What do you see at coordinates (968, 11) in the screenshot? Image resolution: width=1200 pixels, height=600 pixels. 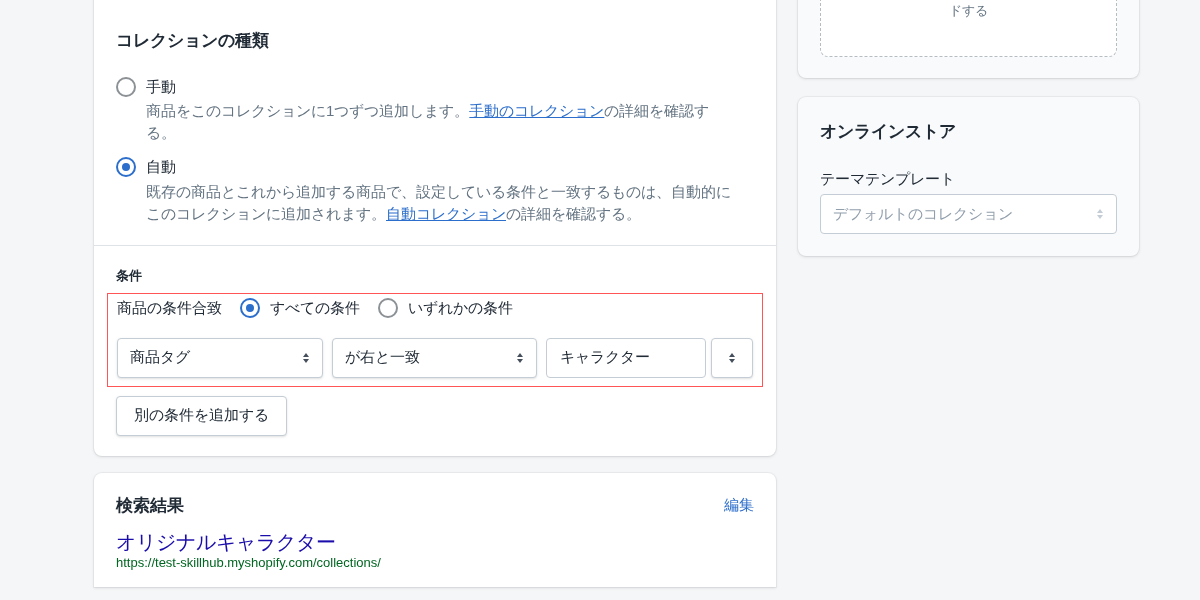 I see `dropzone-text: ドする` at bounding box center [968, 11].